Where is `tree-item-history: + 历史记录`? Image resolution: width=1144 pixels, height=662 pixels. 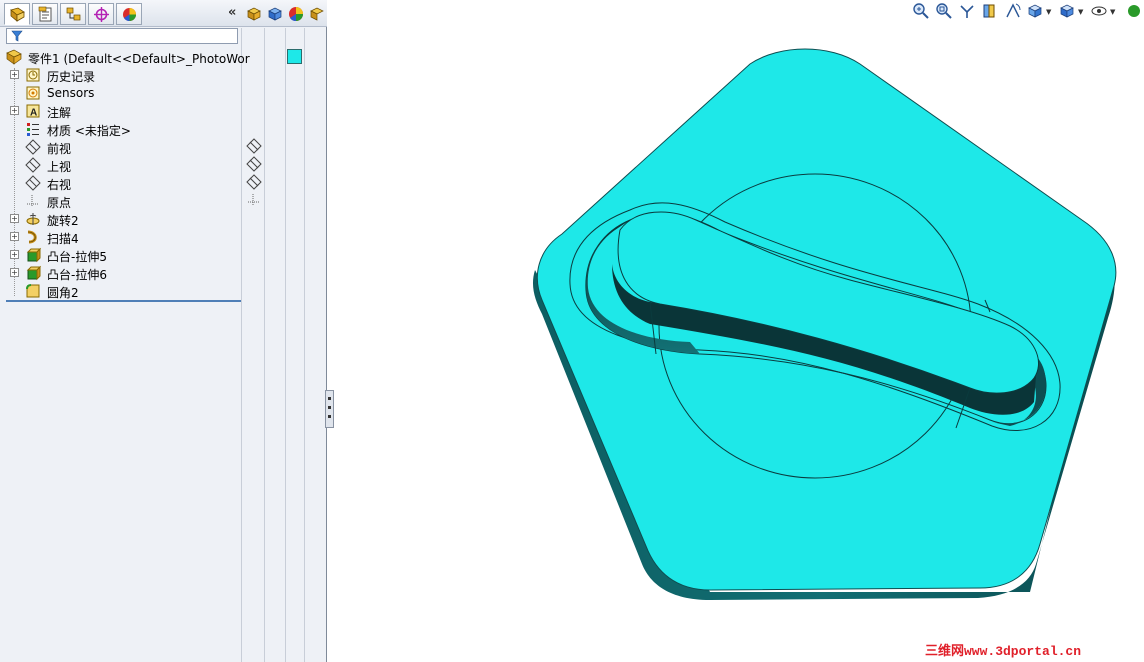
tree-item-history: + 历史记录 is located at coordinates (123, 75).